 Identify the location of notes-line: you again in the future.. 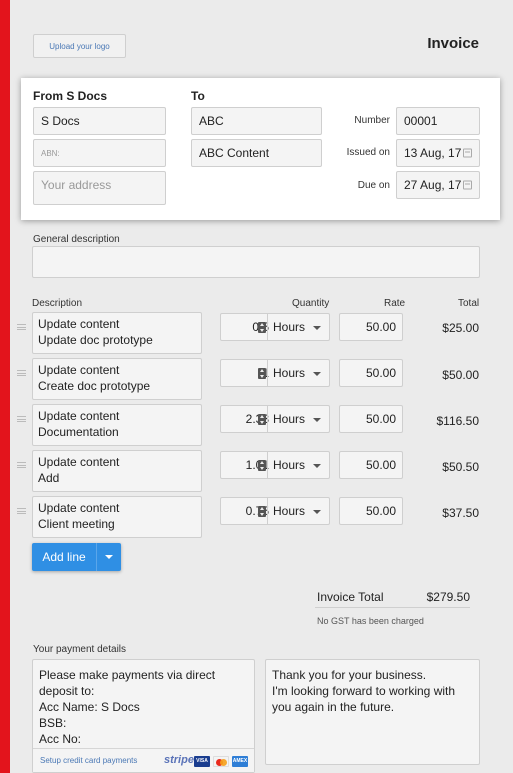
(333, 707).